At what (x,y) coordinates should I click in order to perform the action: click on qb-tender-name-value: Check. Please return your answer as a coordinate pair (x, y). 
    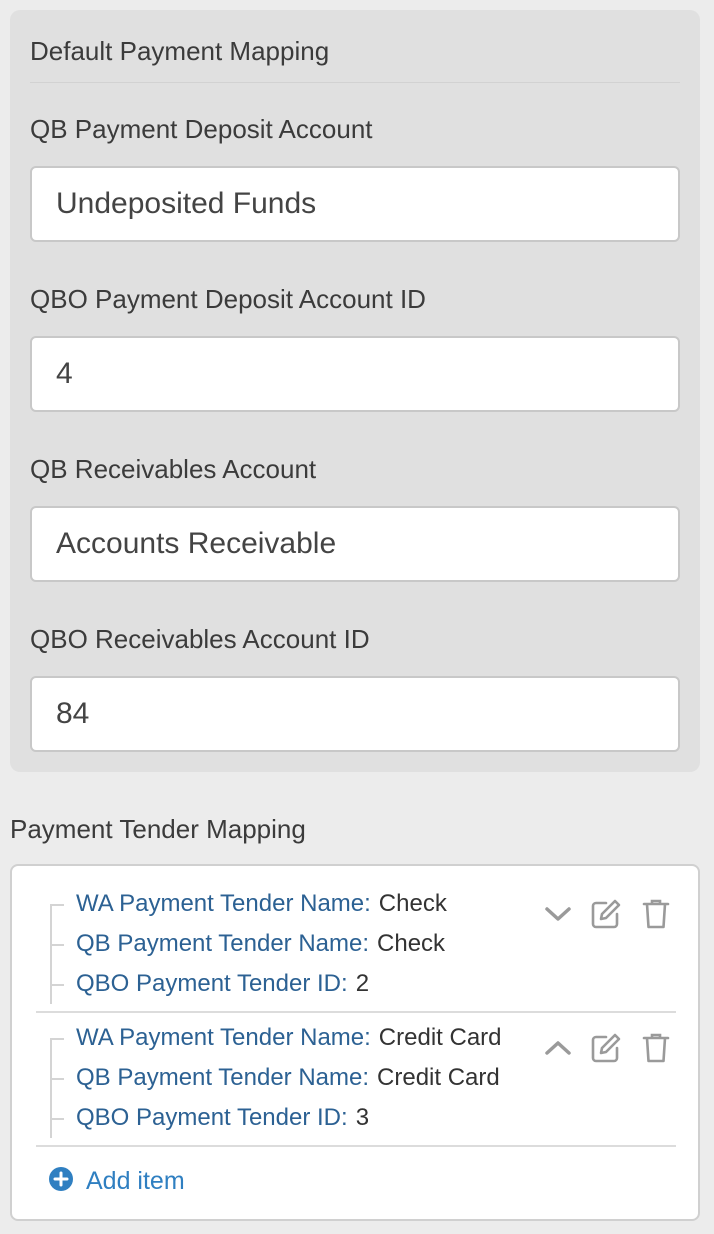
    Looking at the image, I should click on (411, 943).